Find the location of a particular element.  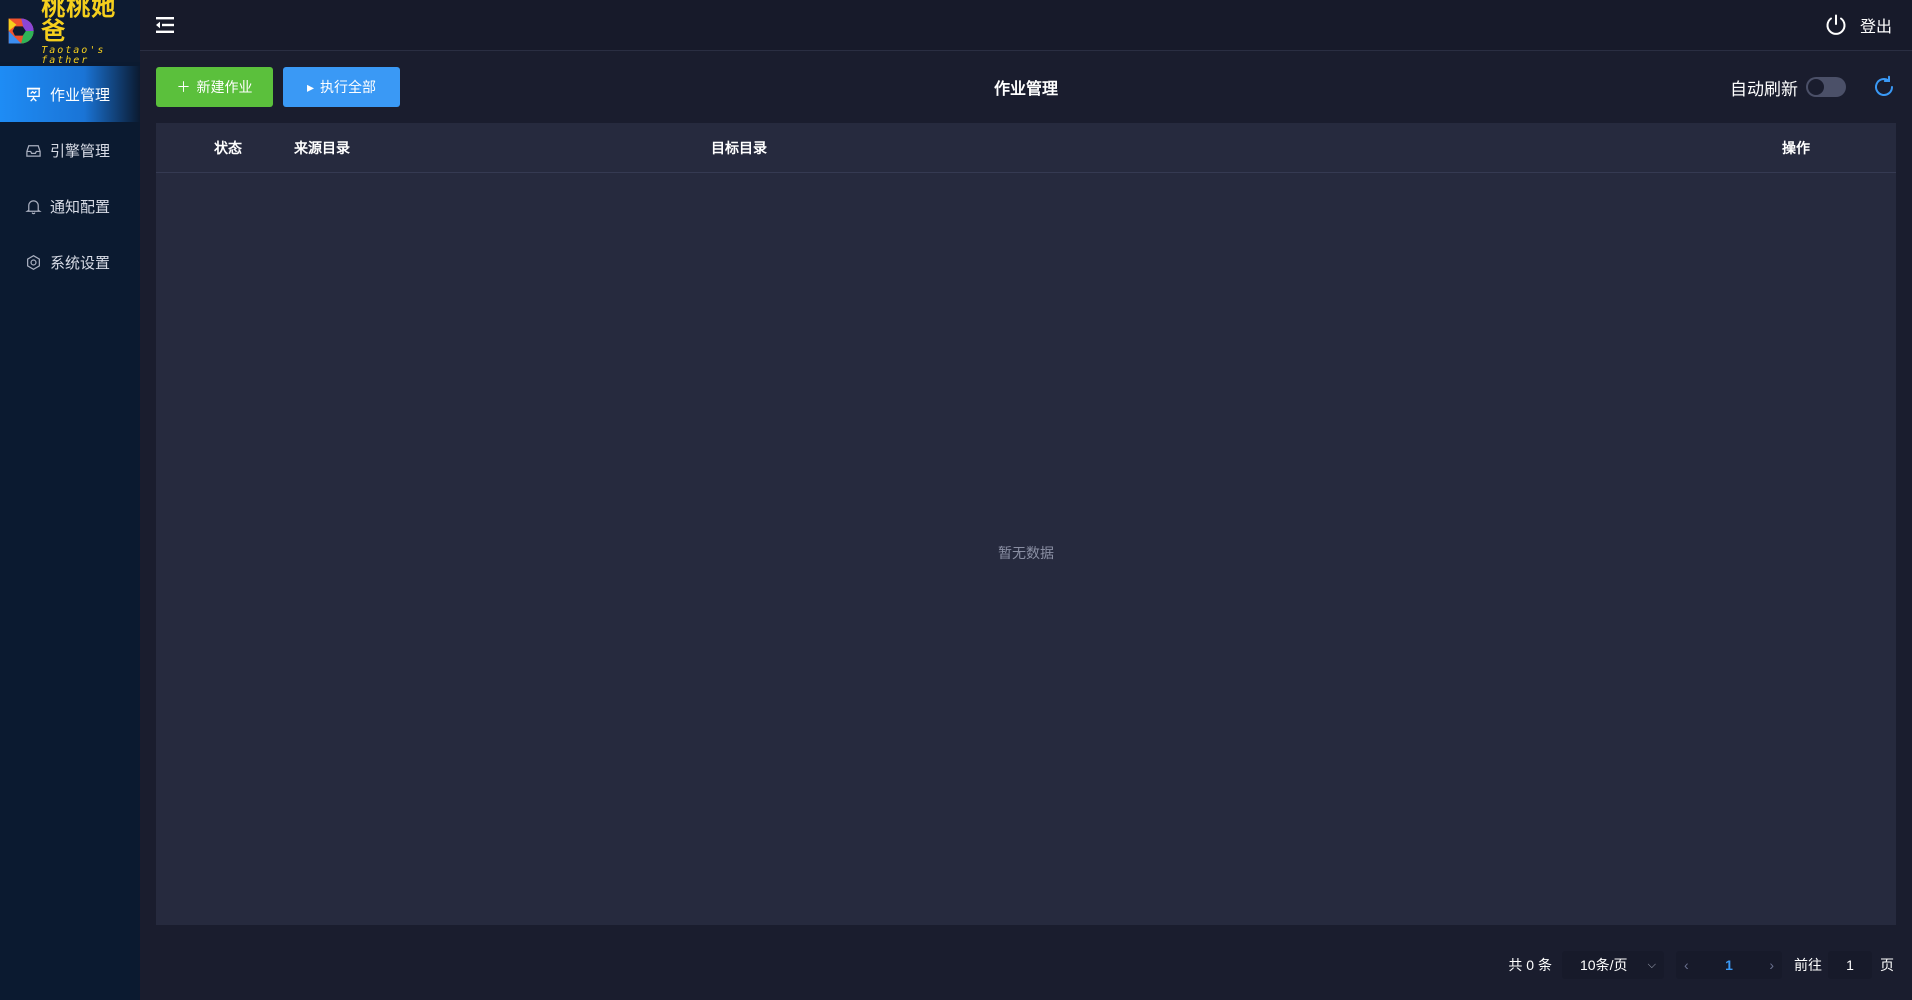

brand-title: 桃桃她爸 is located at coordinates (79, 22).